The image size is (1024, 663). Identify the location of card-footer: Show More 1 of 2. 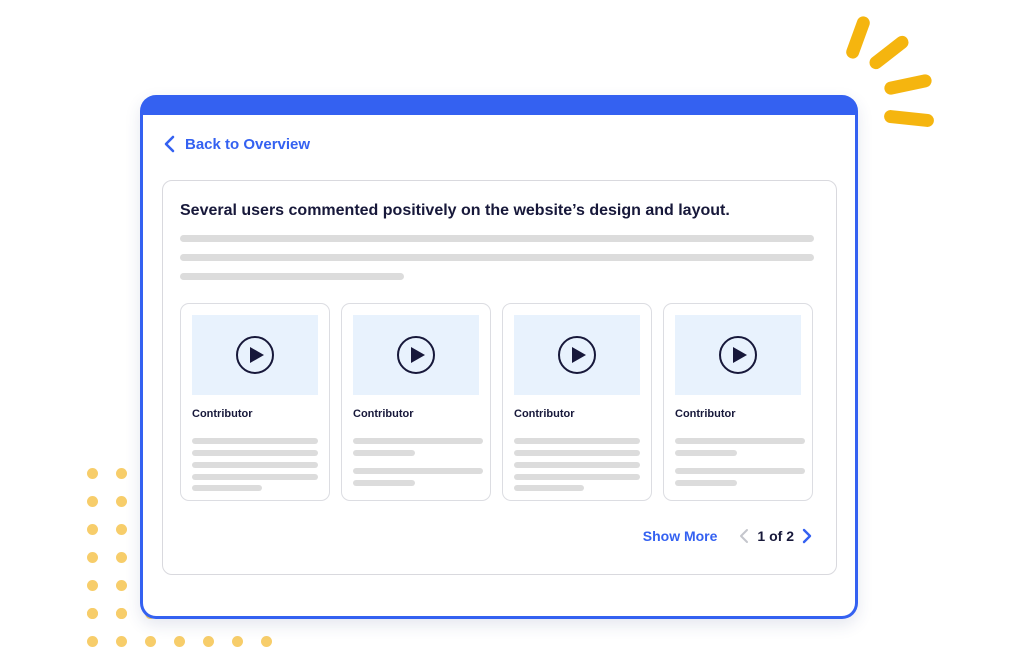
(727, 536).